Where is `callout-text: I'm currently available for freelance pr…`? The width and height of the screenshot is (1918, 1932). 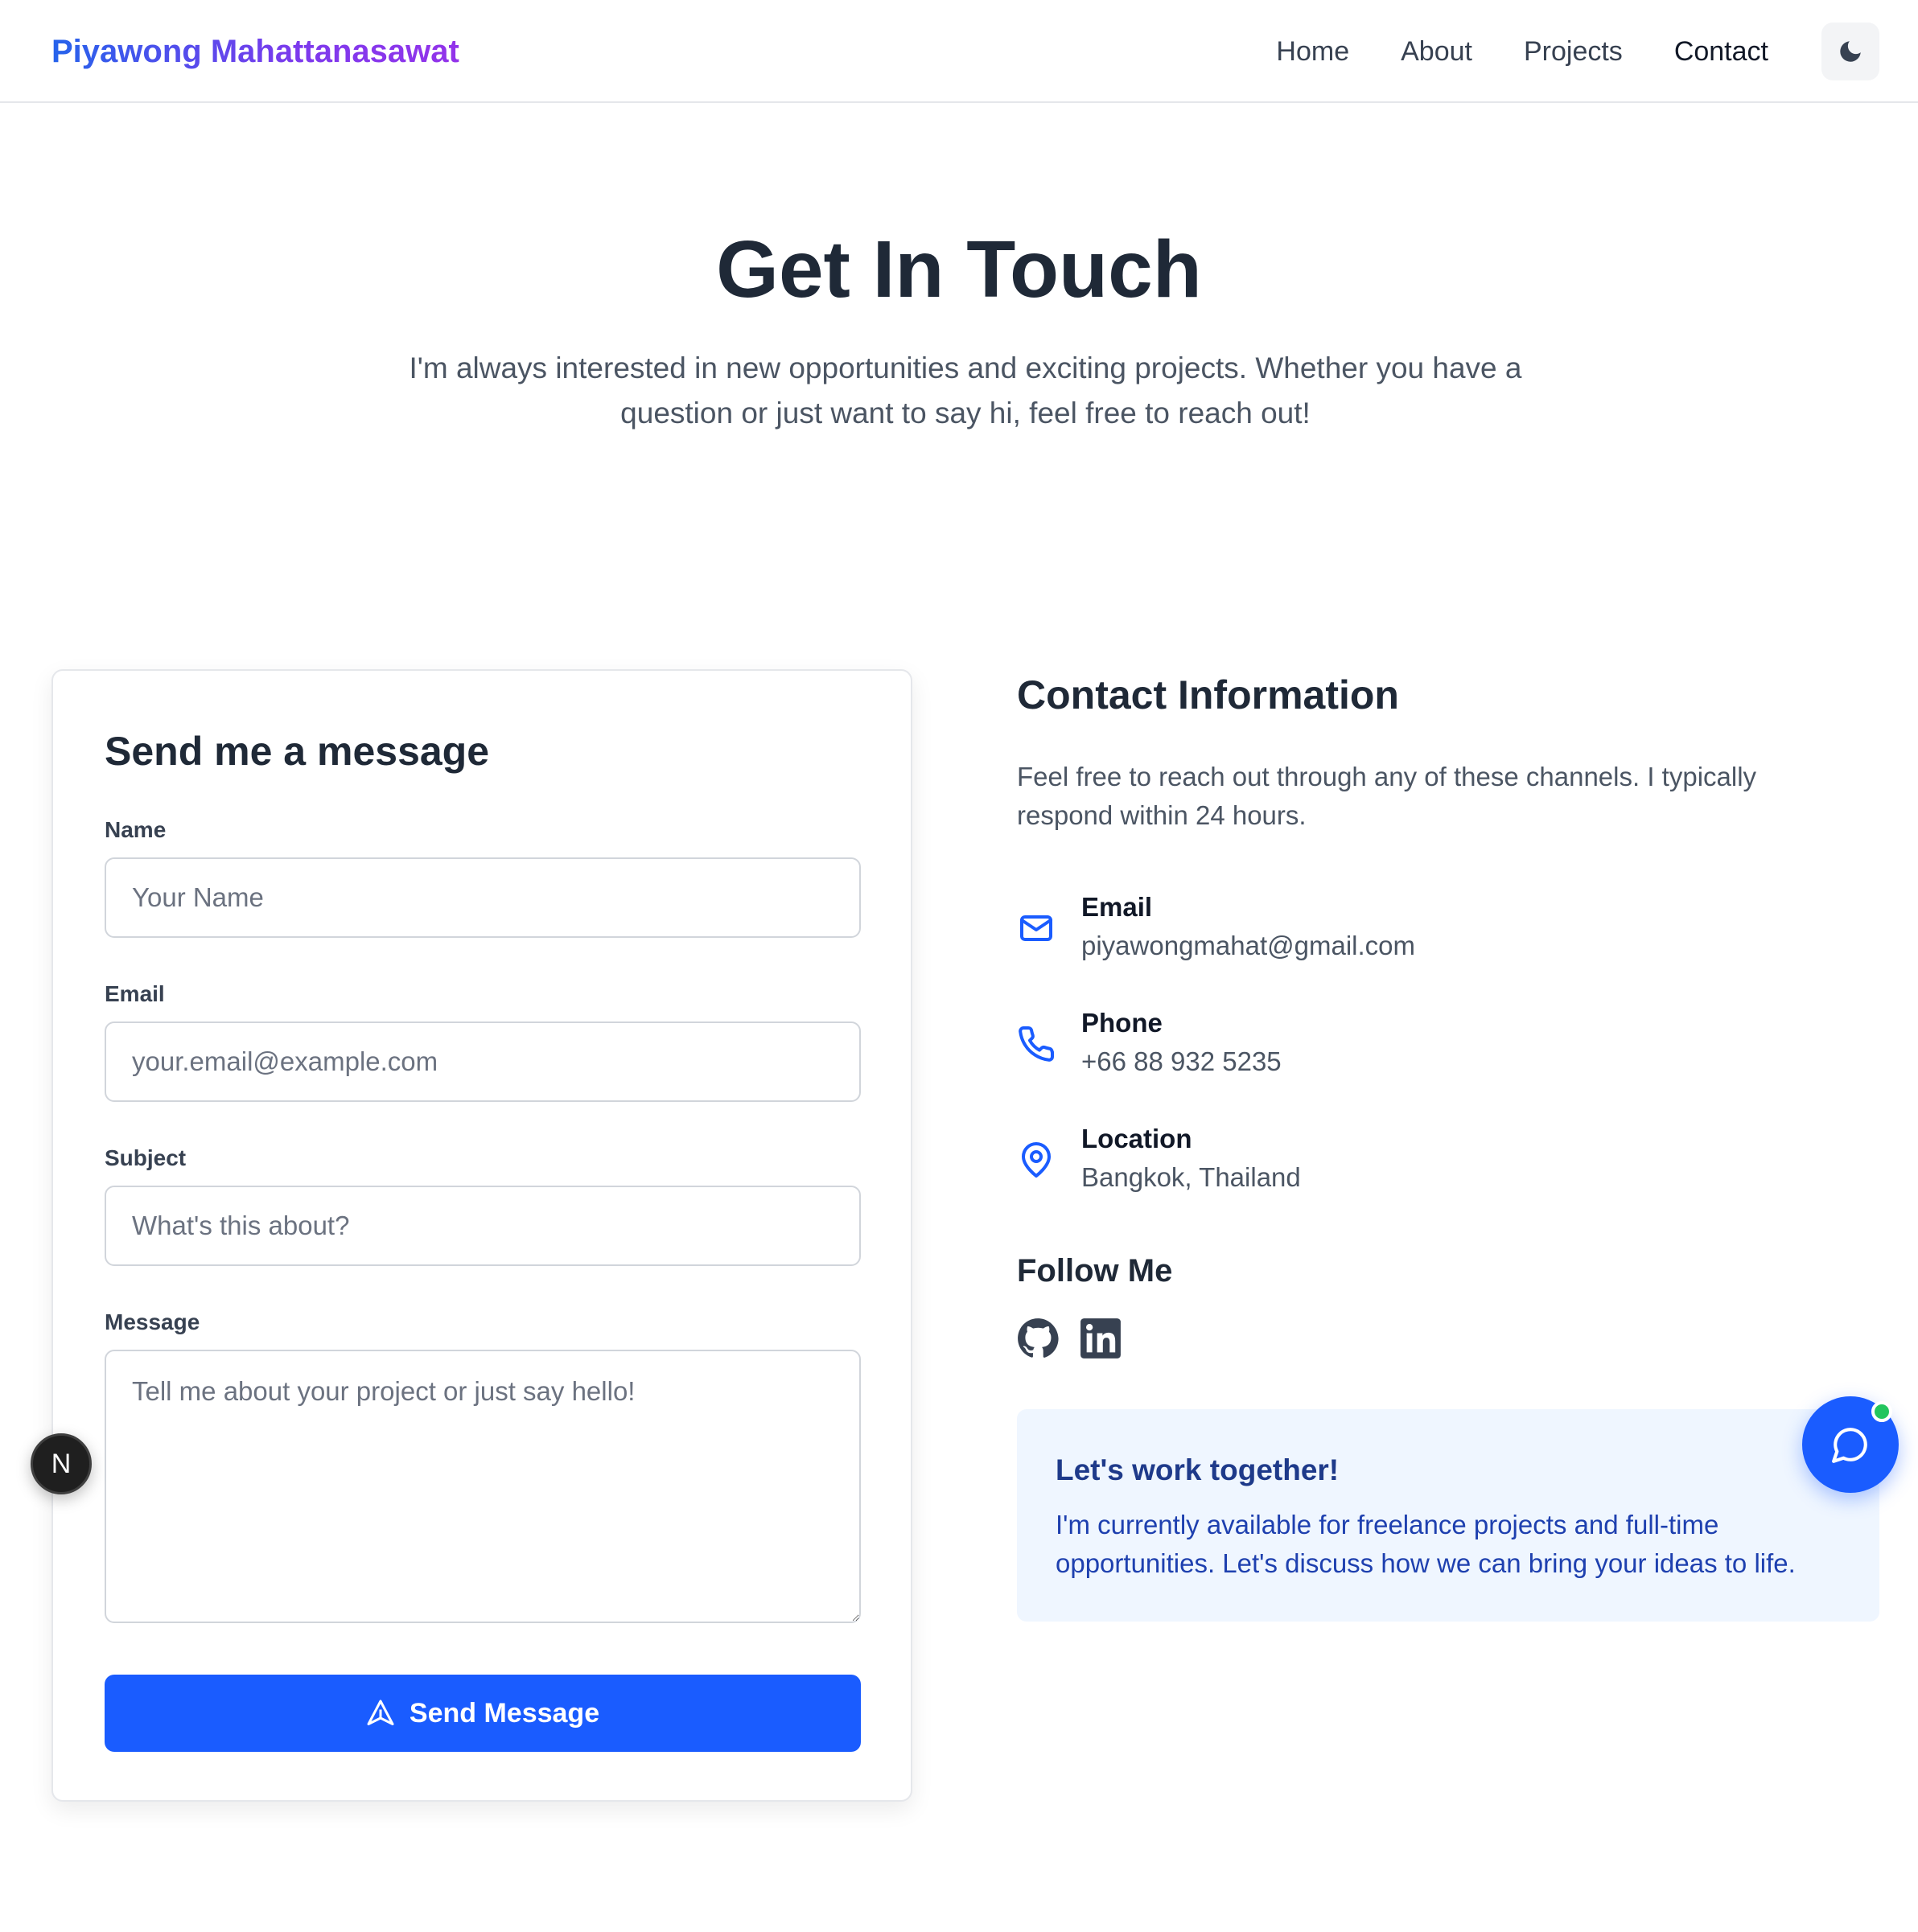 callout-text: I'm currently available for freelance pr… is located at coordinates (1426, 1544).